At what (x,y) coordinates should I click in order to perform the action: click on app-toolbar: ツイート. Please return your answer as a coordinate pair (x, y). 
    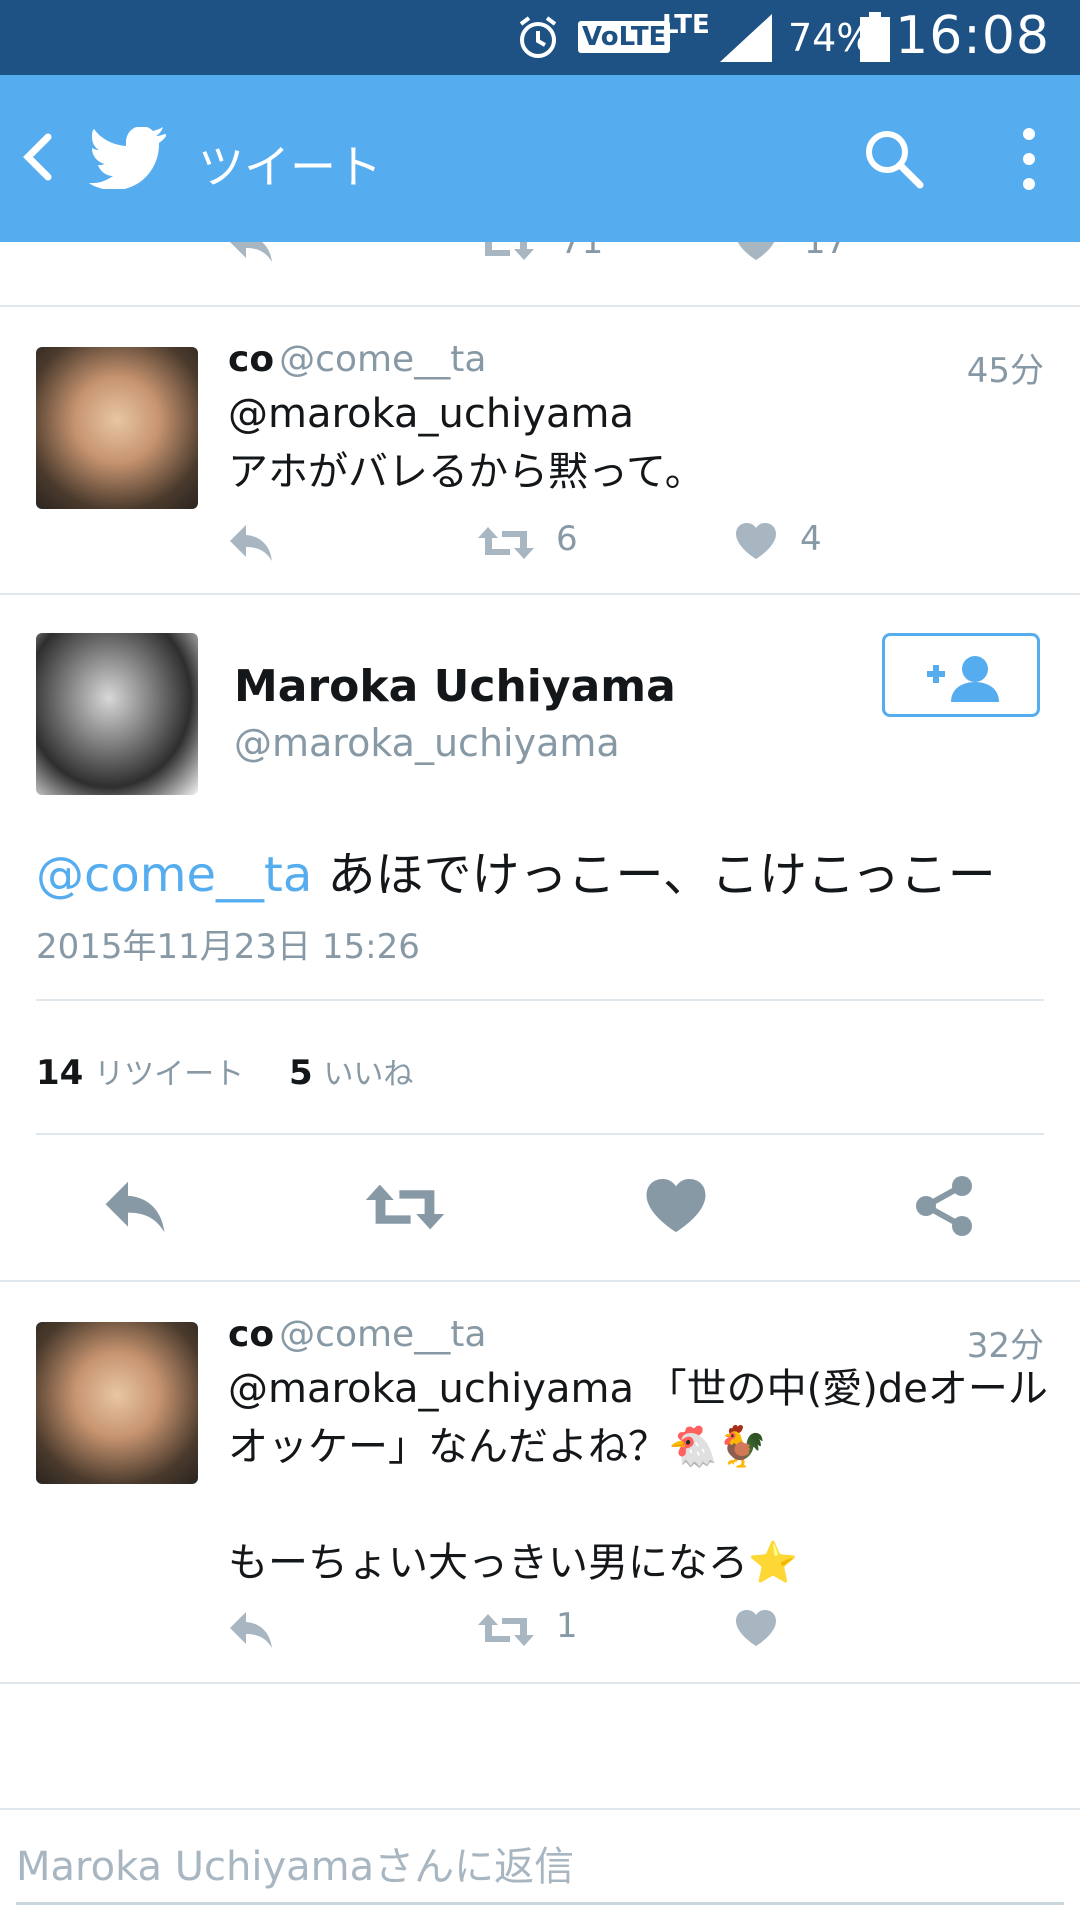
    Looking at the image, I should click on (540, 158).